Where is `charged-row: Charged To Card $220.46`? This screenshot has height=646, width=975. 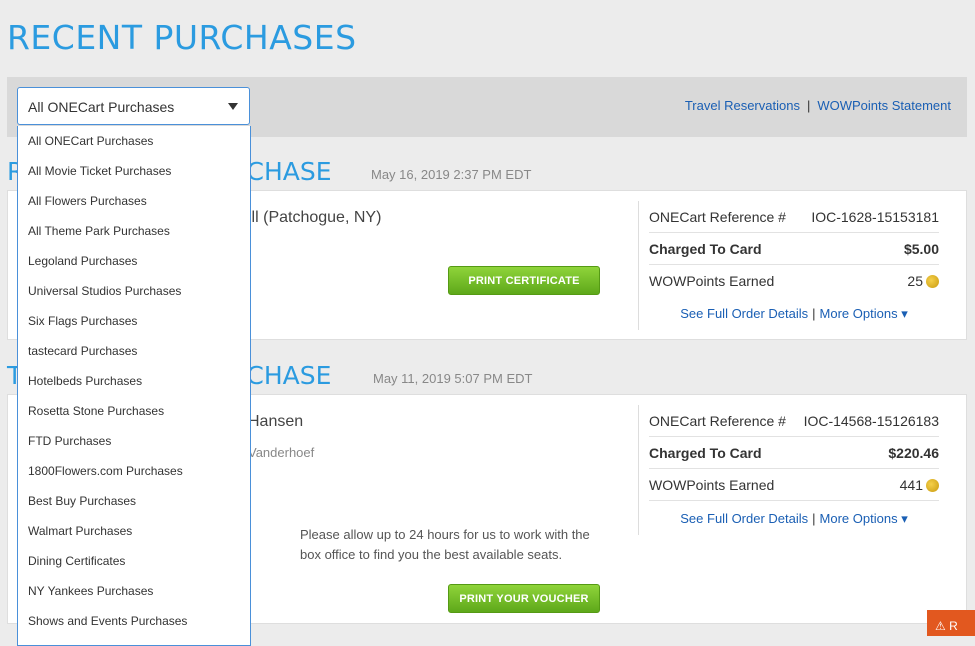 charged-row: Charged To Card $220.46 is located at coordinates (794, 453).